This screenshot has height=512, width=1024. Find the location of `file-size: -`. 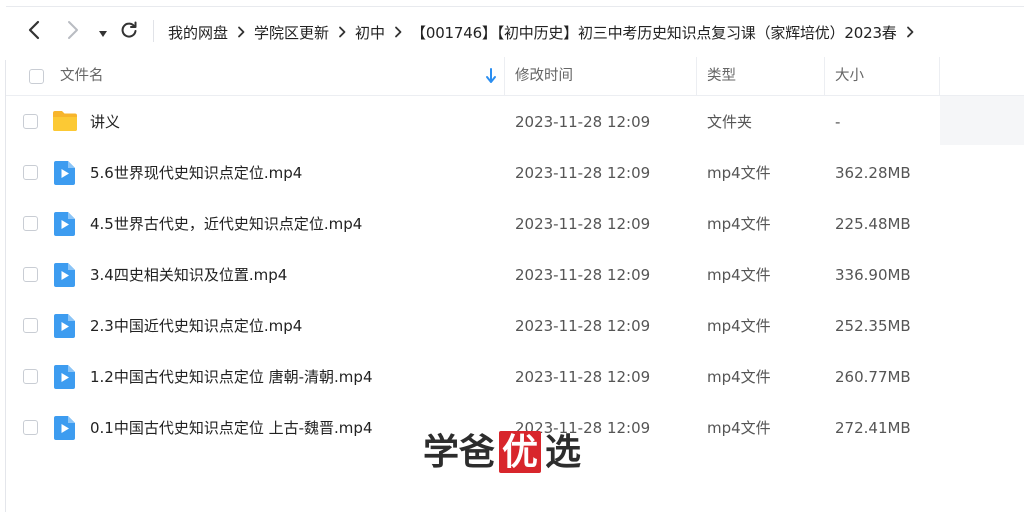

file-size: - is located at coordinates (838, 122).